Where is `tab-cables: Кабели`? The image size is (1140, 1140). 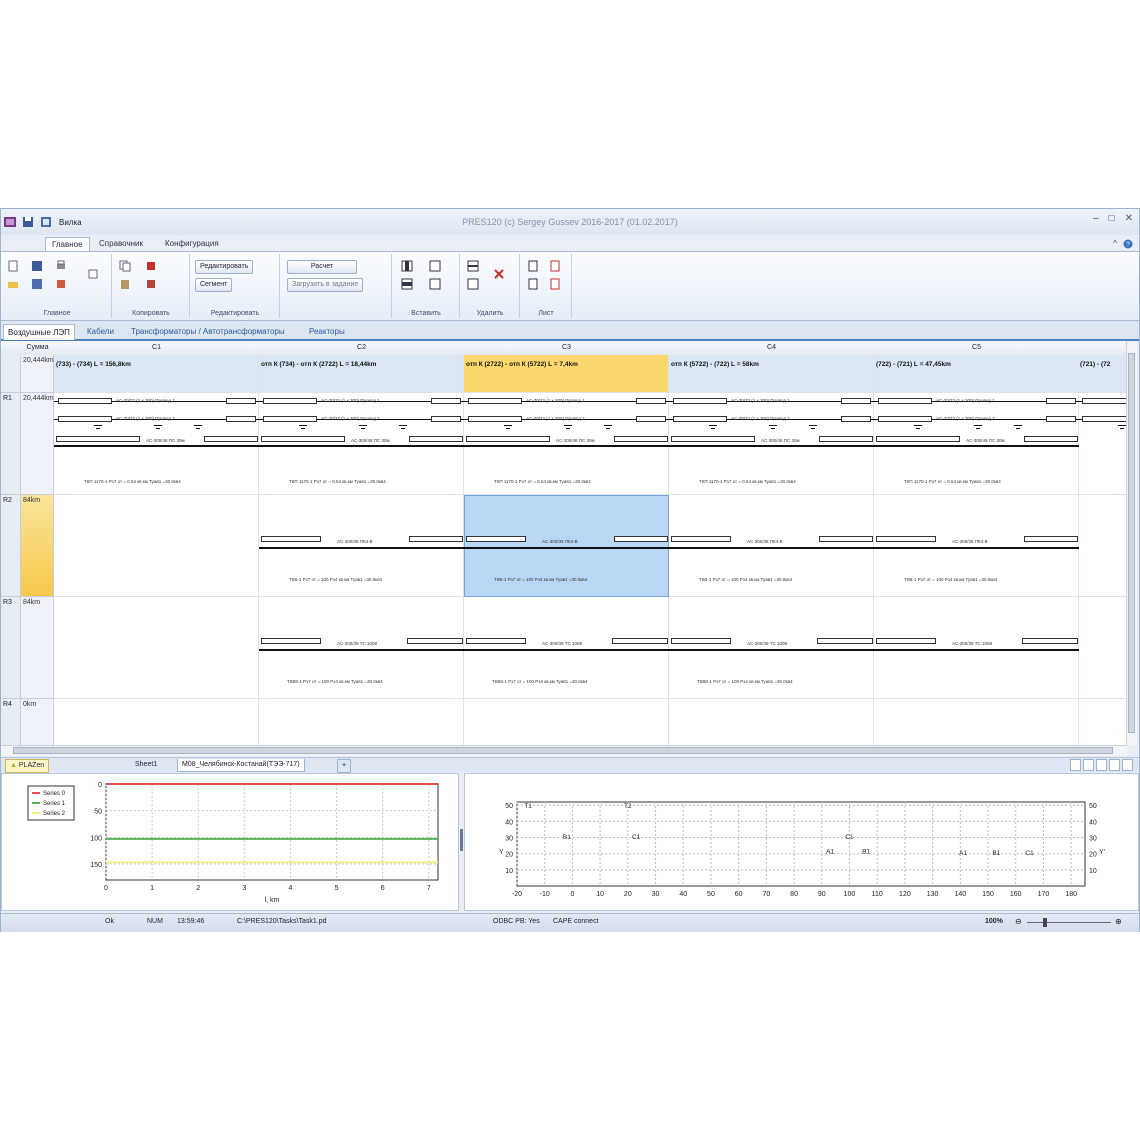 tab-cables: Кабели is located at coordinates (100, 331).